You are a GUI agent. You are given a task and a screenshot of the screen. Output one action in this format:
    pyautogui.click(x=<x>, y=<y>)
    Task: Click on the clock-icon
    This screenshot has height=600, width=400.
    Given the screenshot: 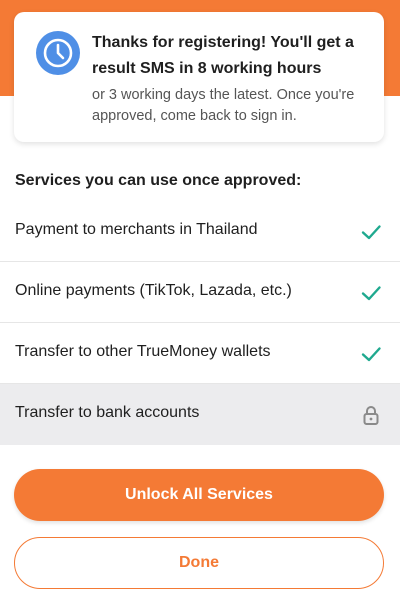 What is the action you would take?
    pyautogui.click(x=58, y=53)
    